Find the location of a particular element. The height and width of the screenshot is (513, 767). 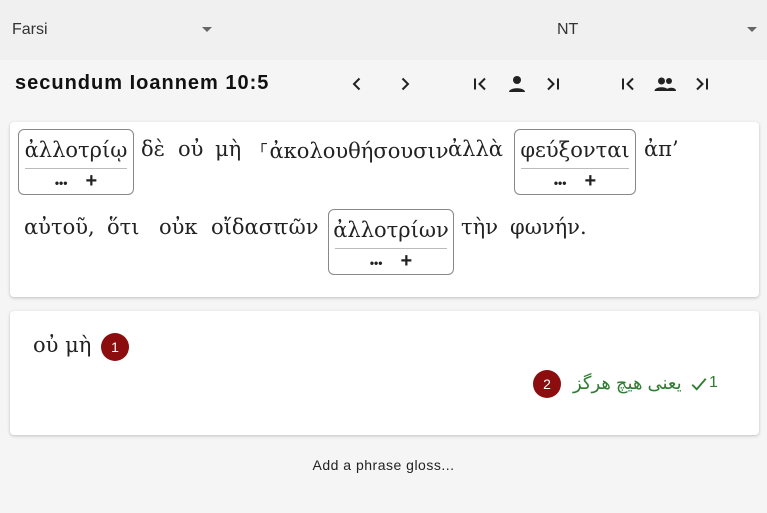

last-group-button is located at coordinates (701, 84).